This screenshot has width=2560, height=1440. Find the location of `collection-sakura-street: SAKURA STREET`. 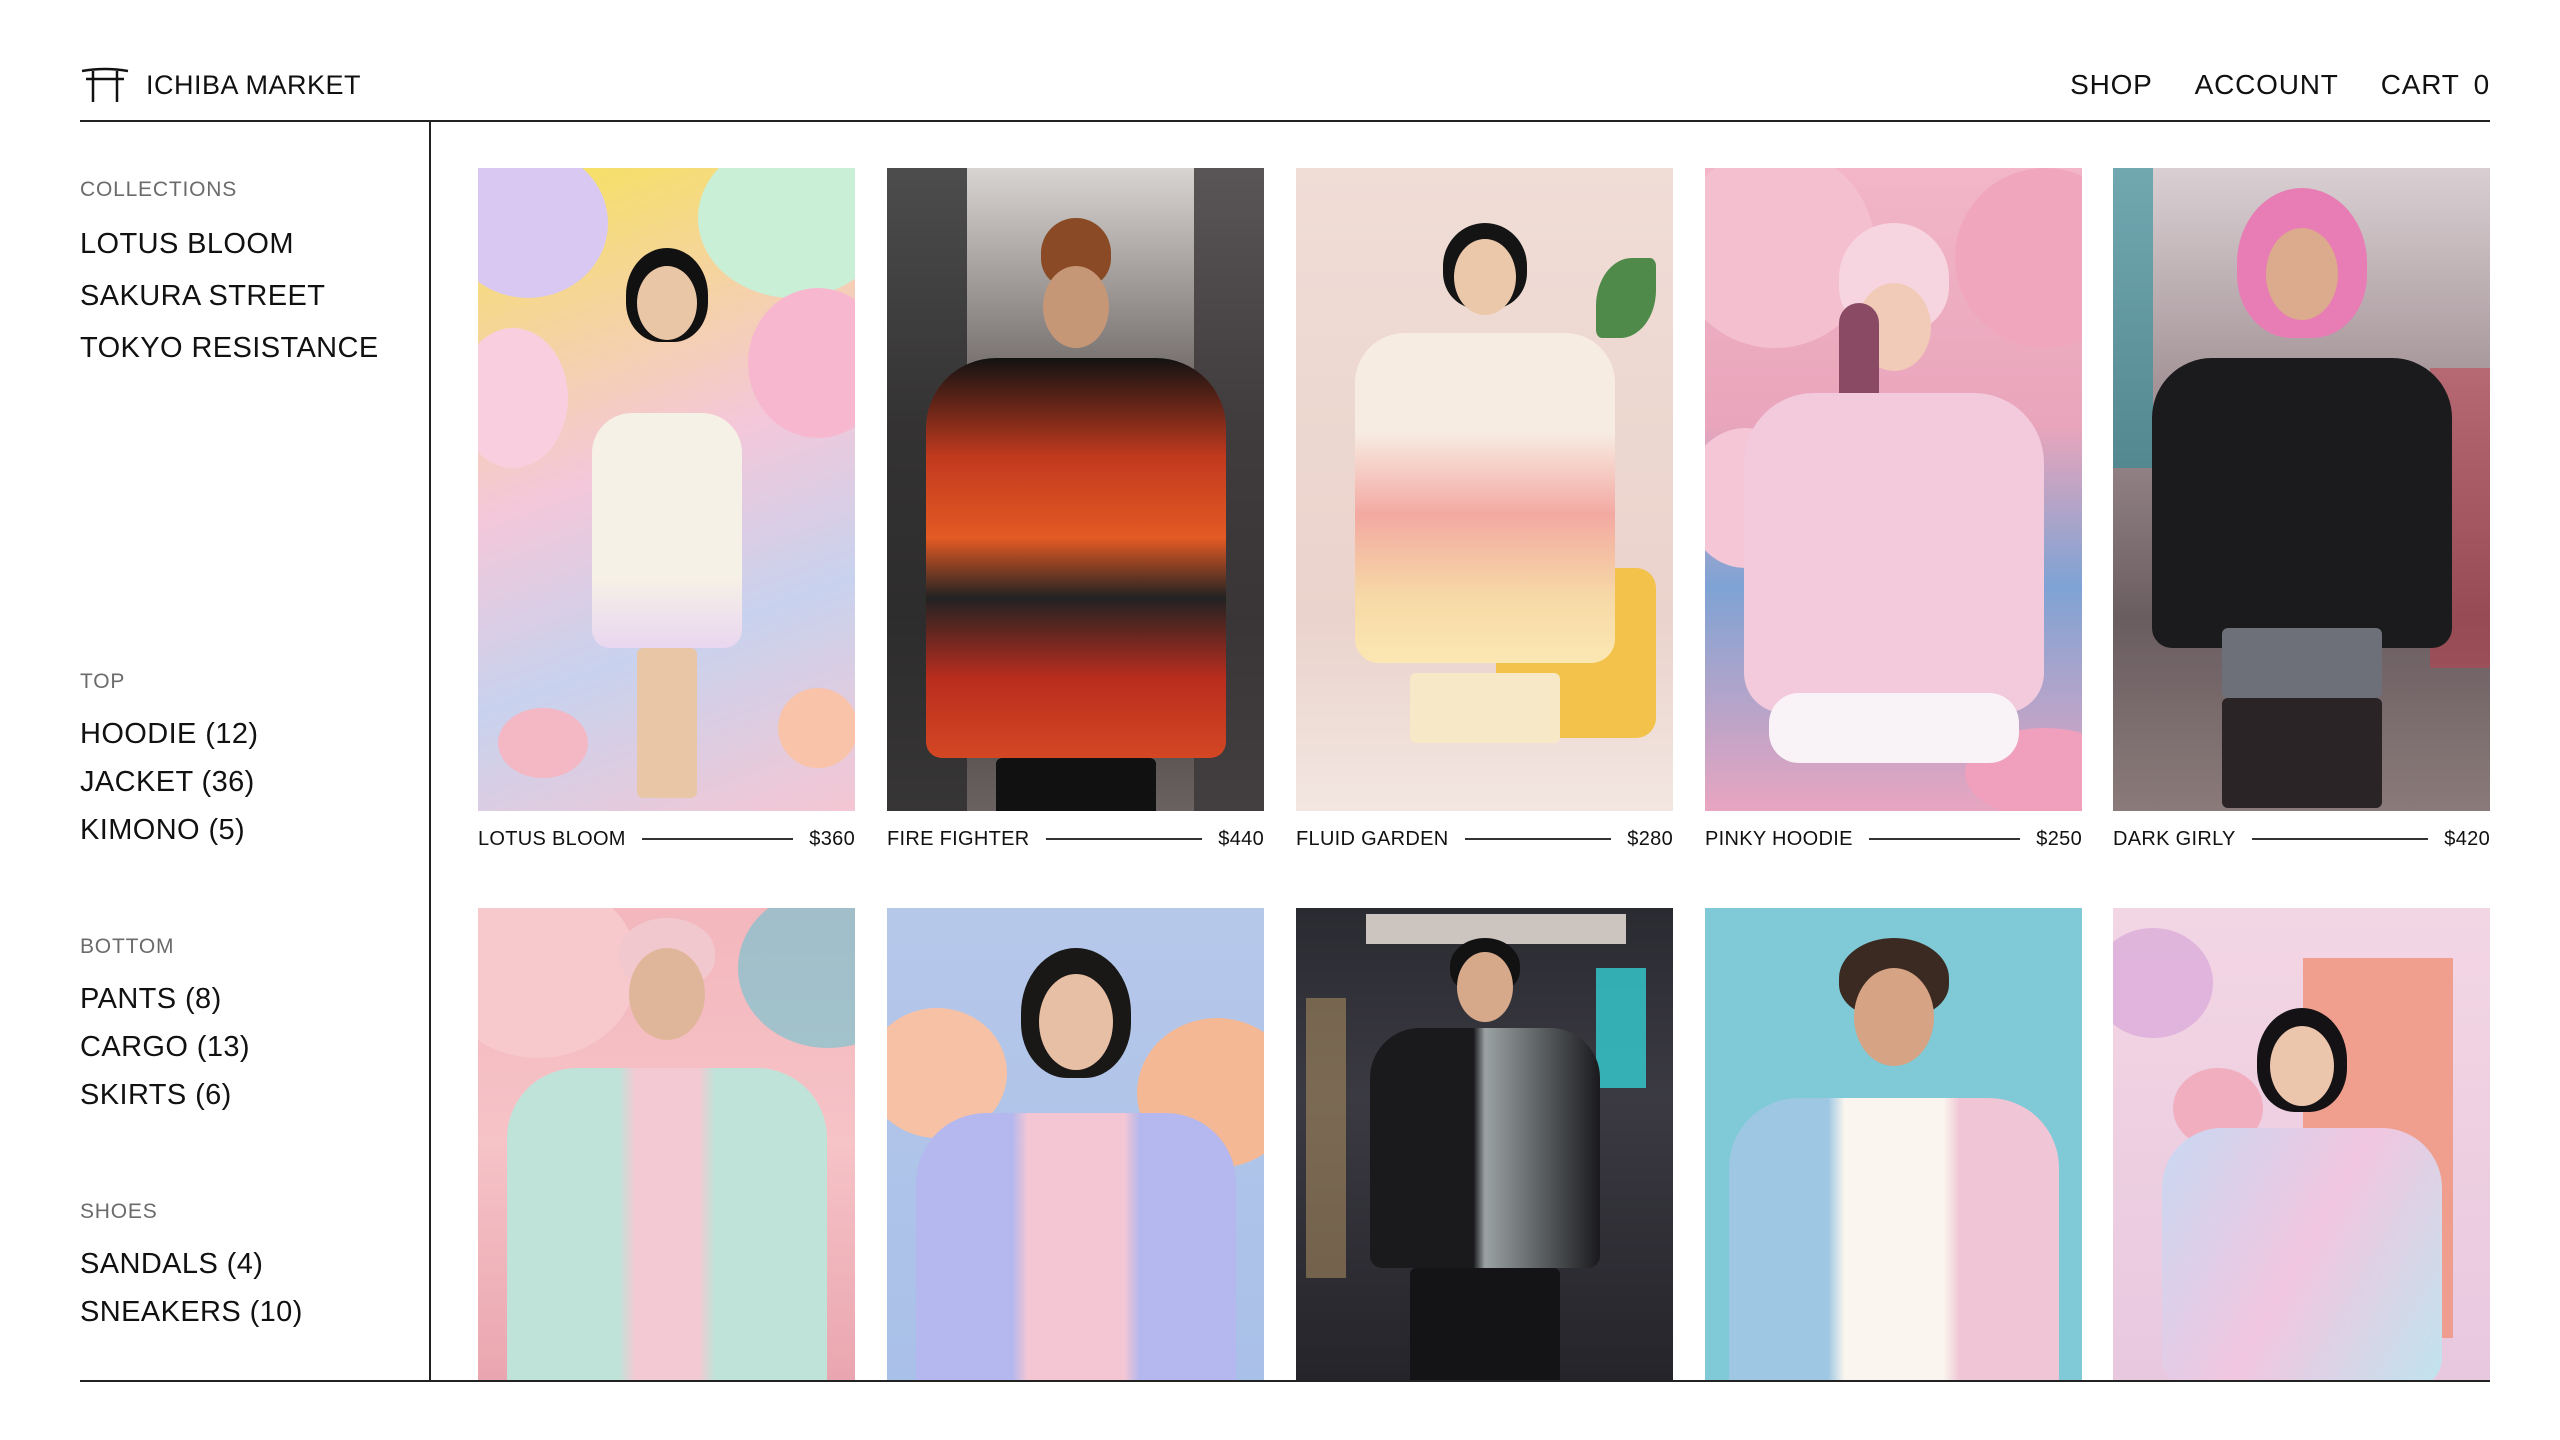

collection-sakura-street: SAKURA STREET is located at coordinates (229, 296).